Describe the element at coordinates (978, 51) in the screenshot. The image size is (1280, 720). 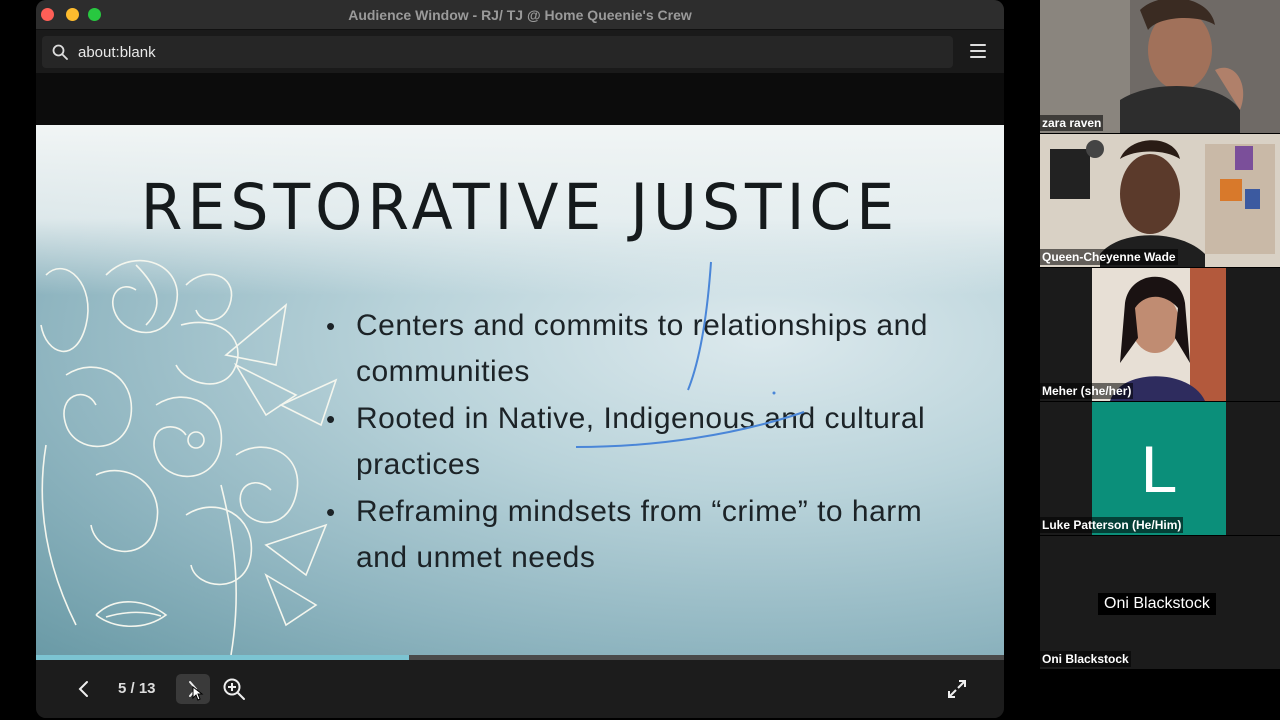
I see `hamburger-menu-icon` at that location.